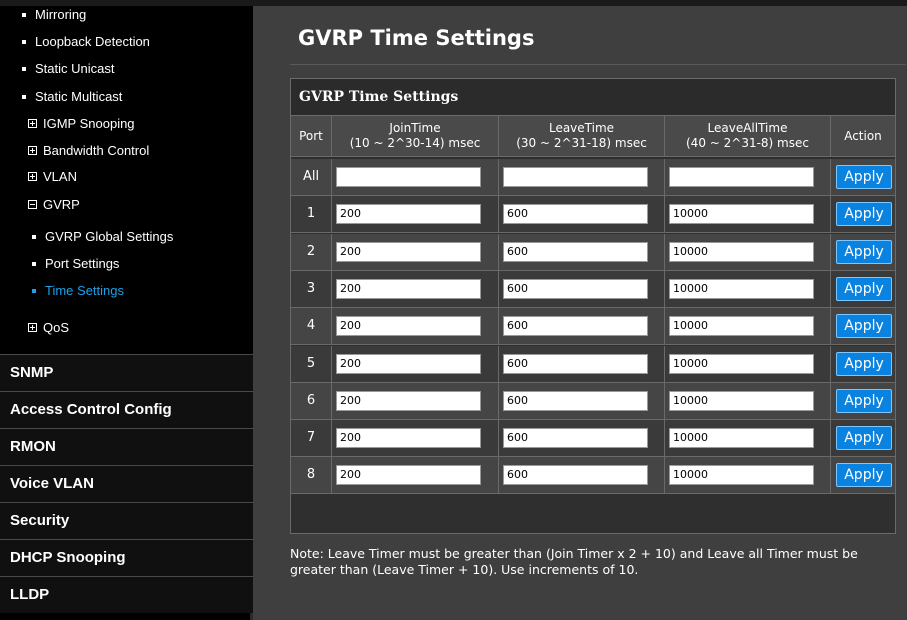  What do you see at coordinates (126, 446) in the screenshot?
I see `sidebar-category-rmon: RMON` at bounding box center [126, 446].